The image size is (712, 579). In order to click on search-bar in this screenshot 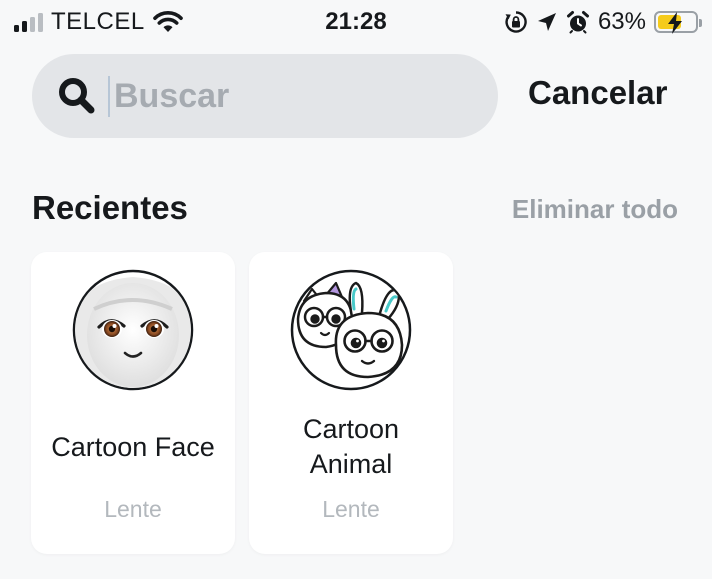, I will do `click(265, 96)`.